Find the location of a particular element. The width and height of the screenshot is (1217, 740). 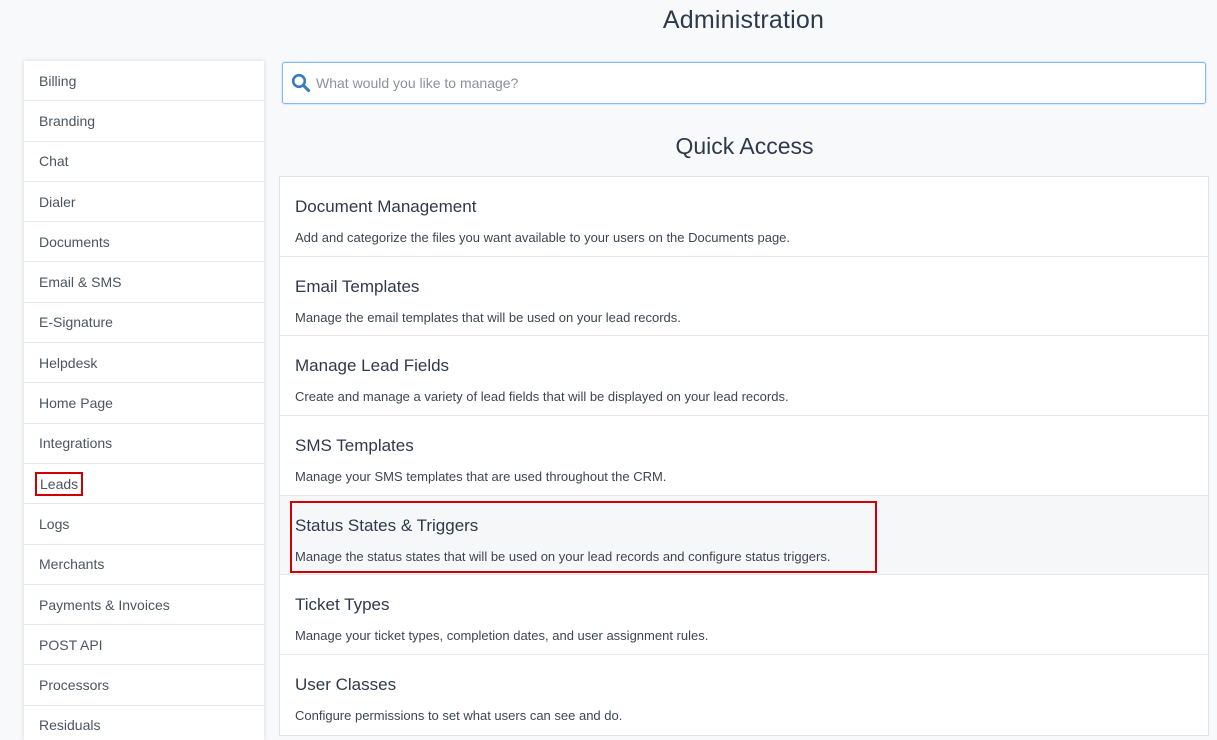

sidebar-item-label: Processors is located at coordinates (74, 685).